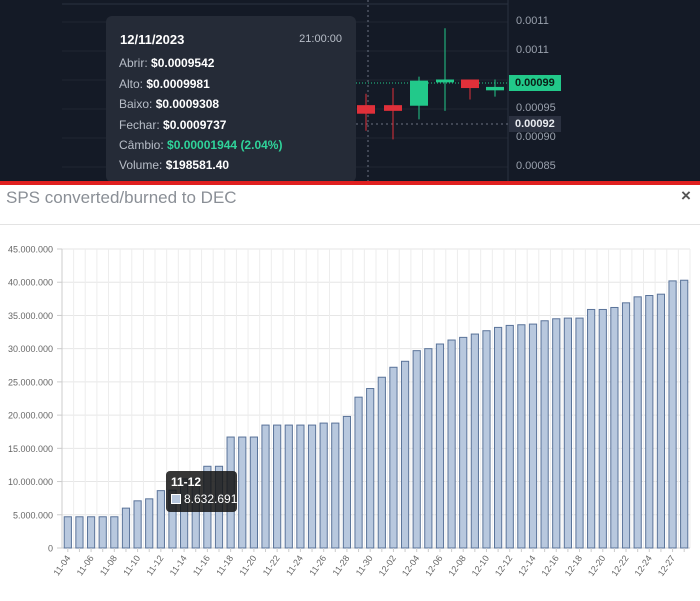  I want to click on panel-title: SPS converted/burned to DEC, so click(121, 197).